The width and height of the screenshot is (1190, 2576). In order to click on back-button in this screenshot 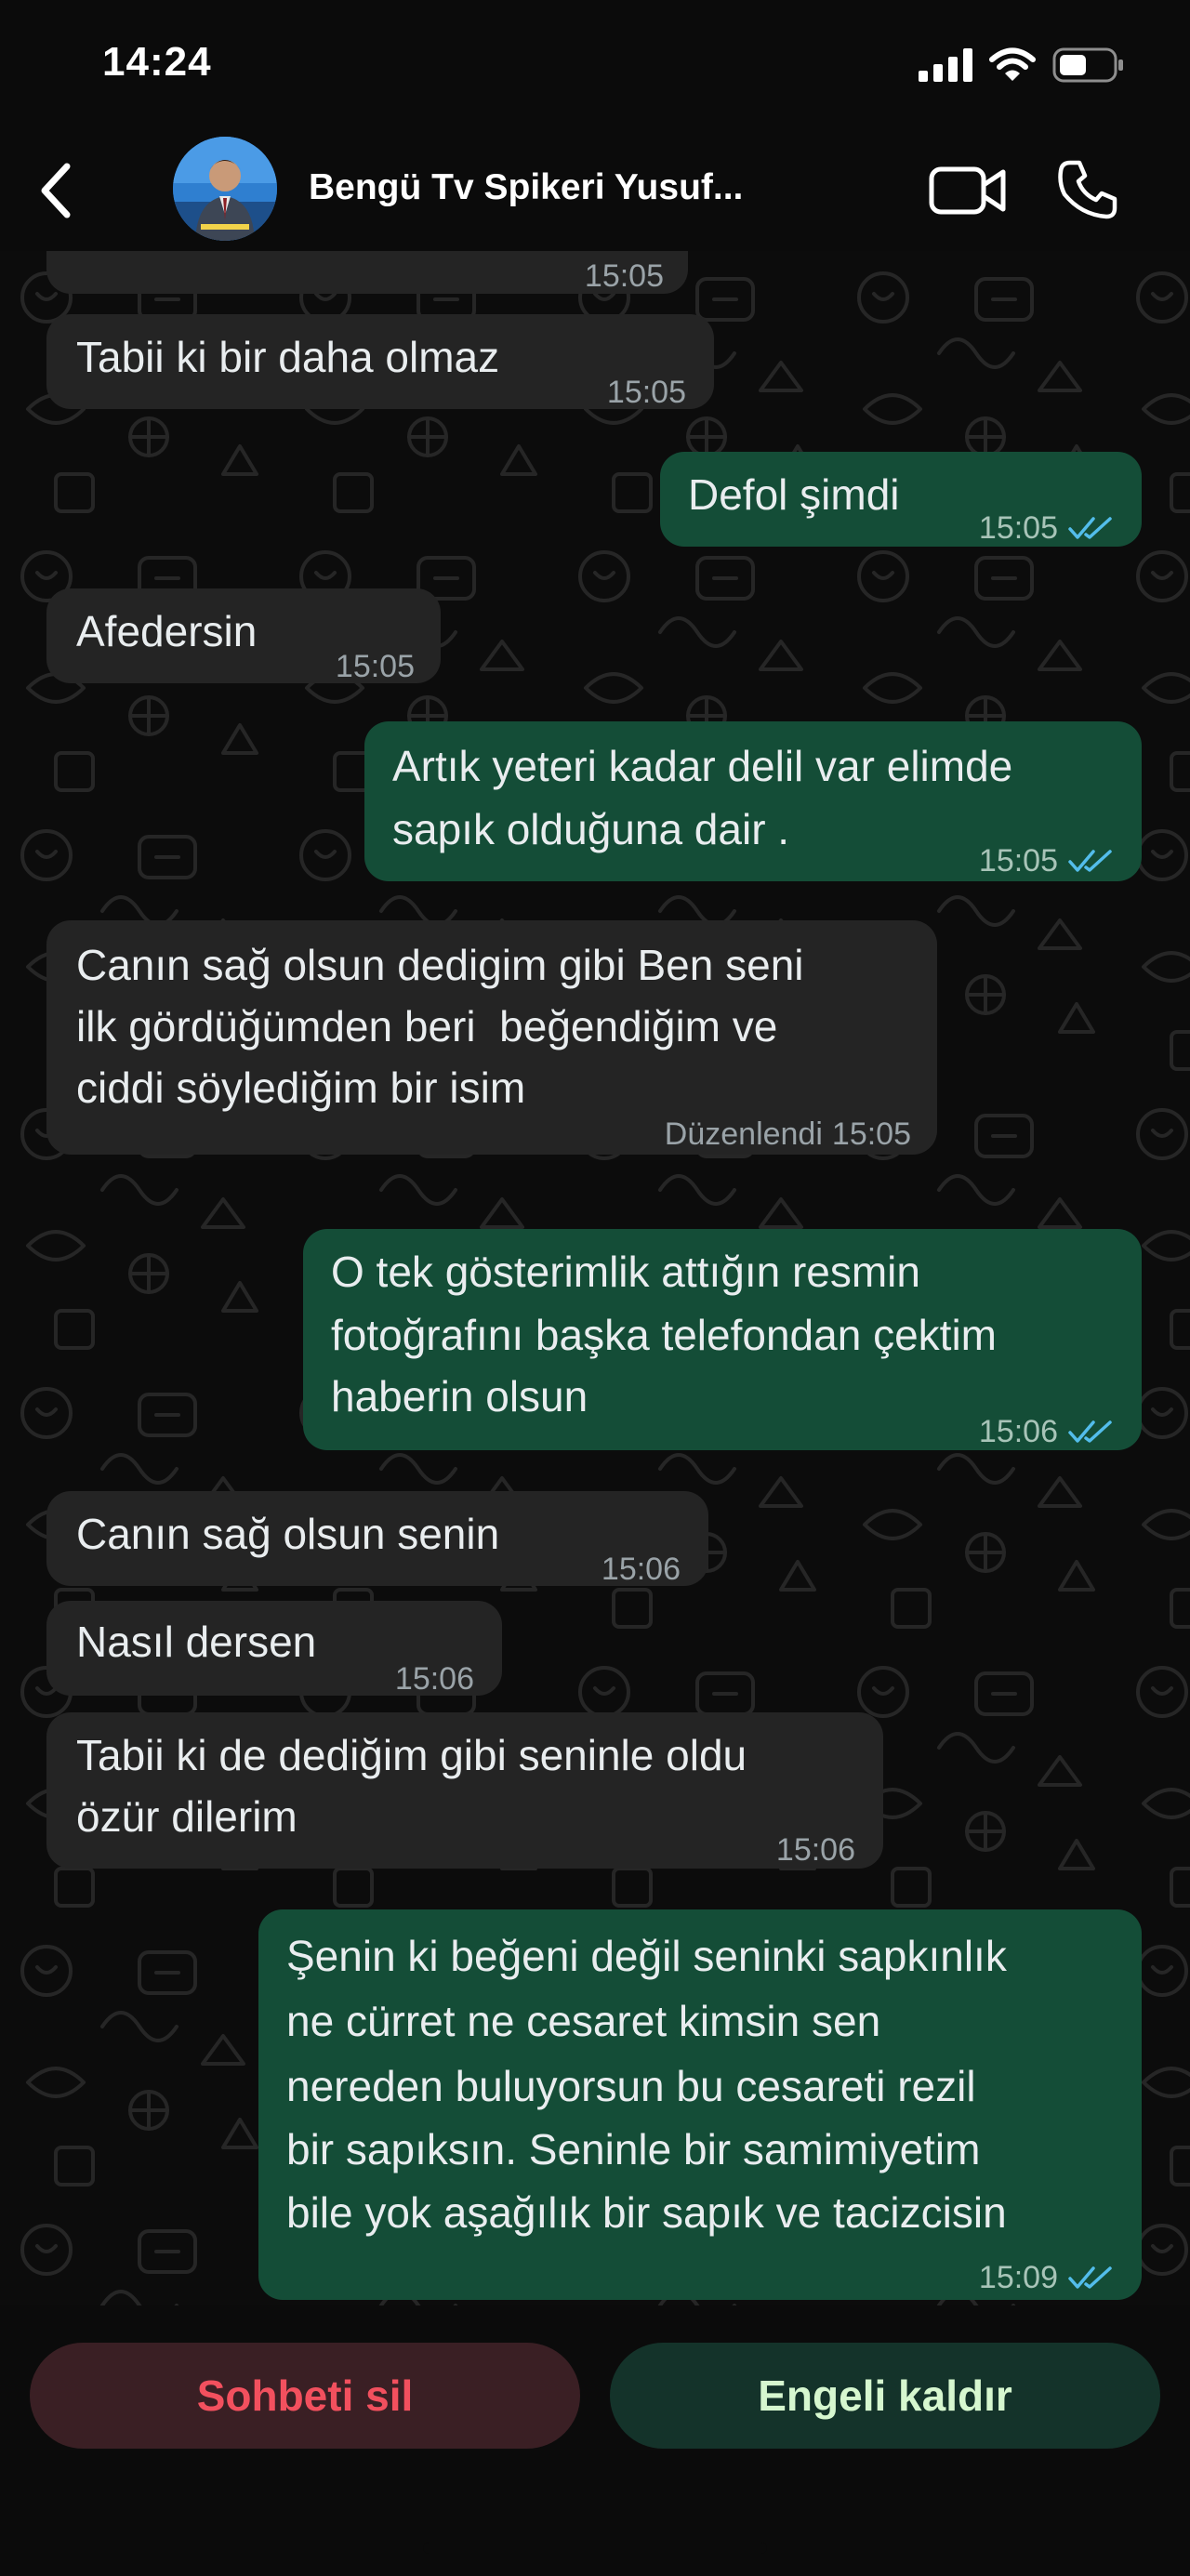, I will do `click(56, 190)`.